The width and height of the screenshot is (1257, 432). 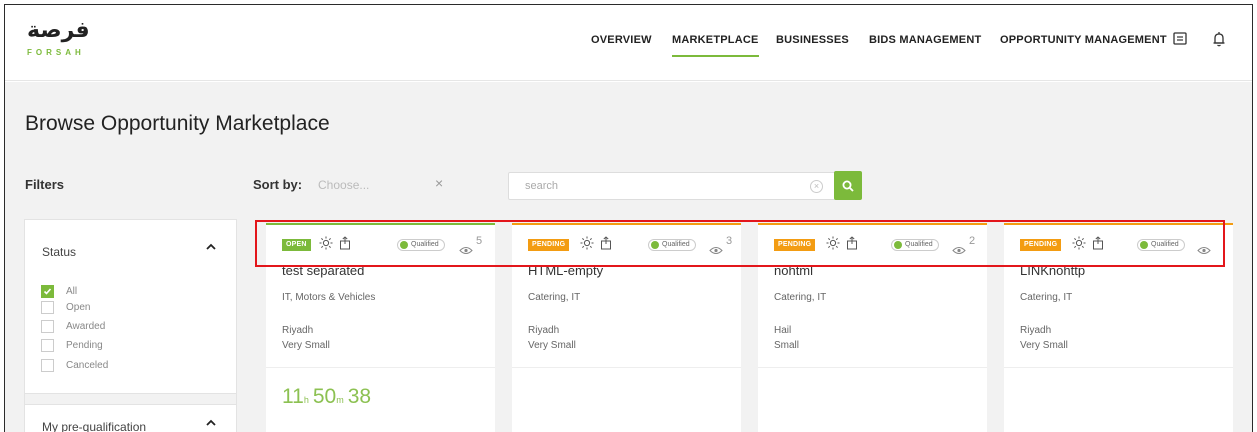 What do you see at coordinates (86, 326) in the screenshot?
I see `checkbox-label: Awarded` at bounding box center [86, 326].